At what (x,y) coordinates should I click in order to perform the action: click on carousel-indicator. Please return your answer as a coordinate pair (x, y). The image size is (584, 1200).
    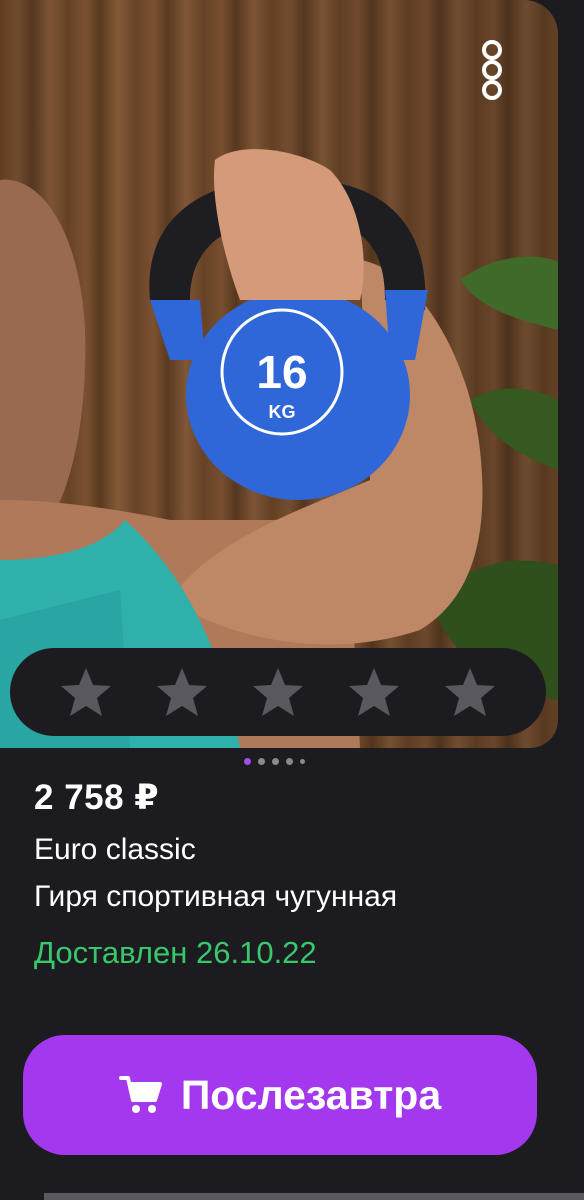
    Looking at the image, I should click on (274, 761).